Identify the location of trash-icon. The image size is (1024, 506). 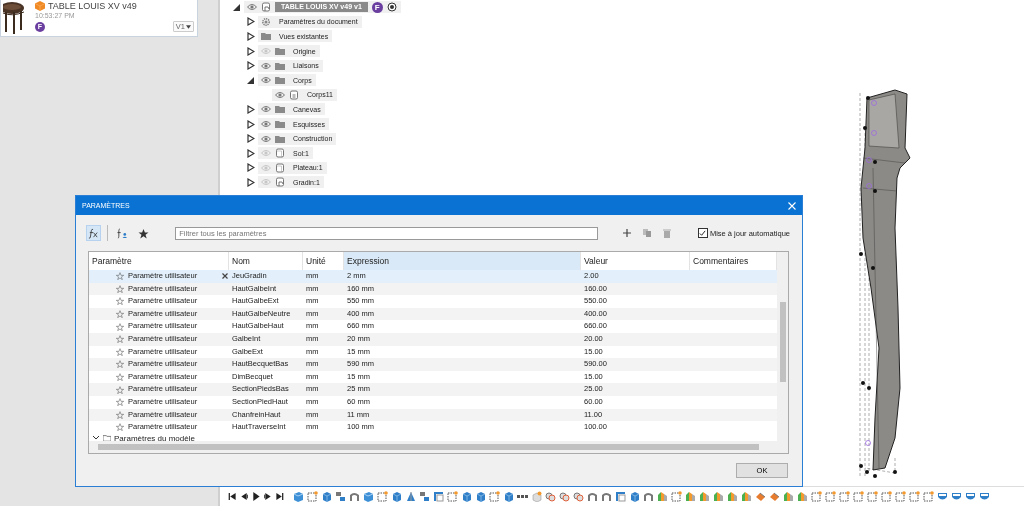
(666, 233).